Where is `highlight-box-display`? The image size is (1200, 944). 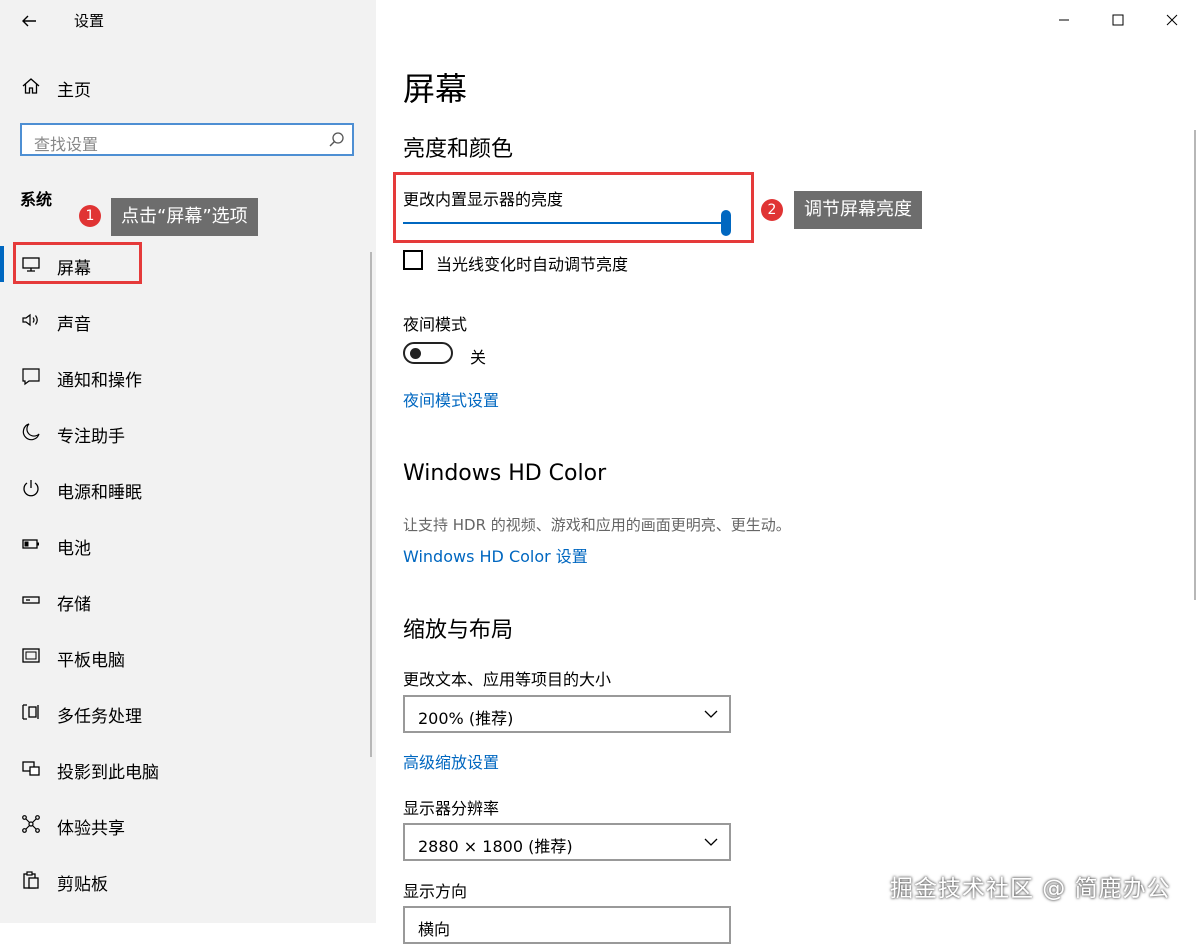 highlight-box-display is located at coordinates (77, 263).